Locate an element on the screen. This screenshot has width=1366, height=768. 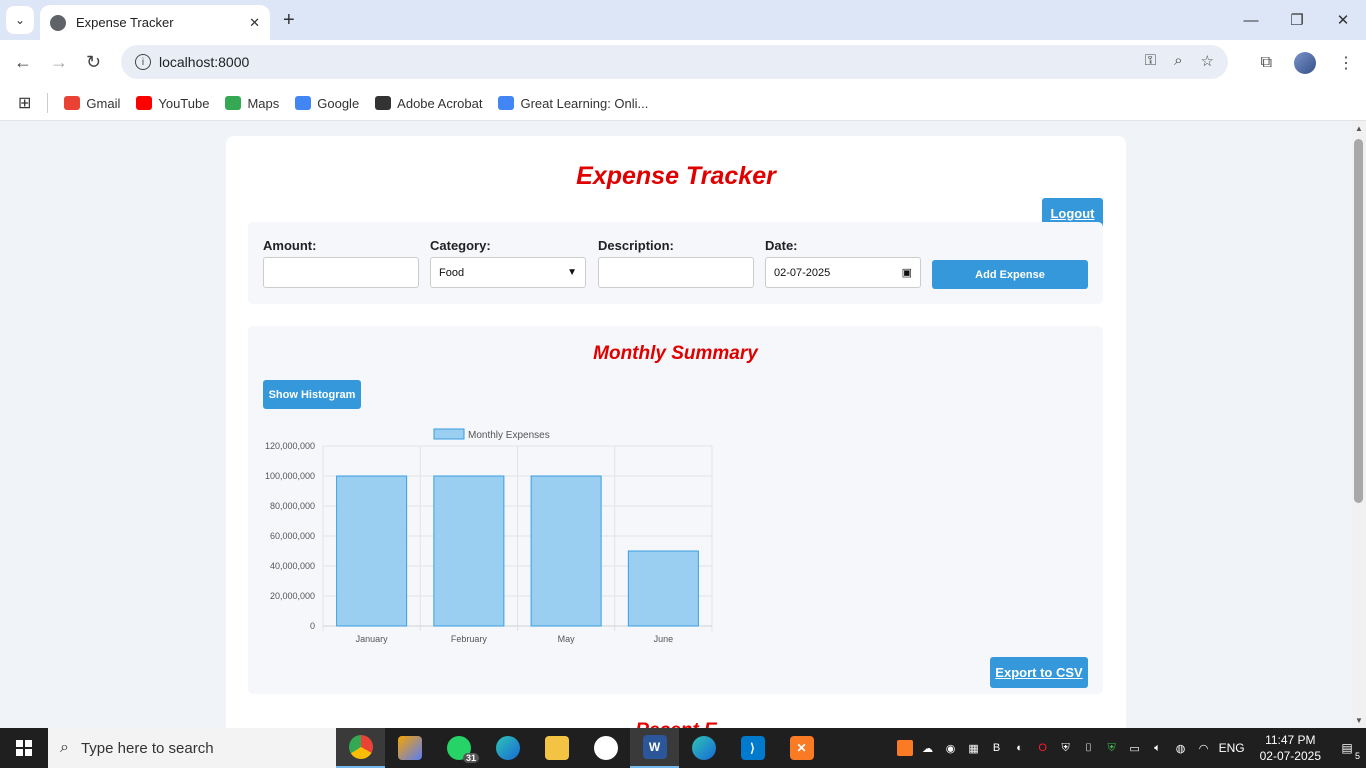
calendar-icon: ▣ is located at coordinates (907, 272).